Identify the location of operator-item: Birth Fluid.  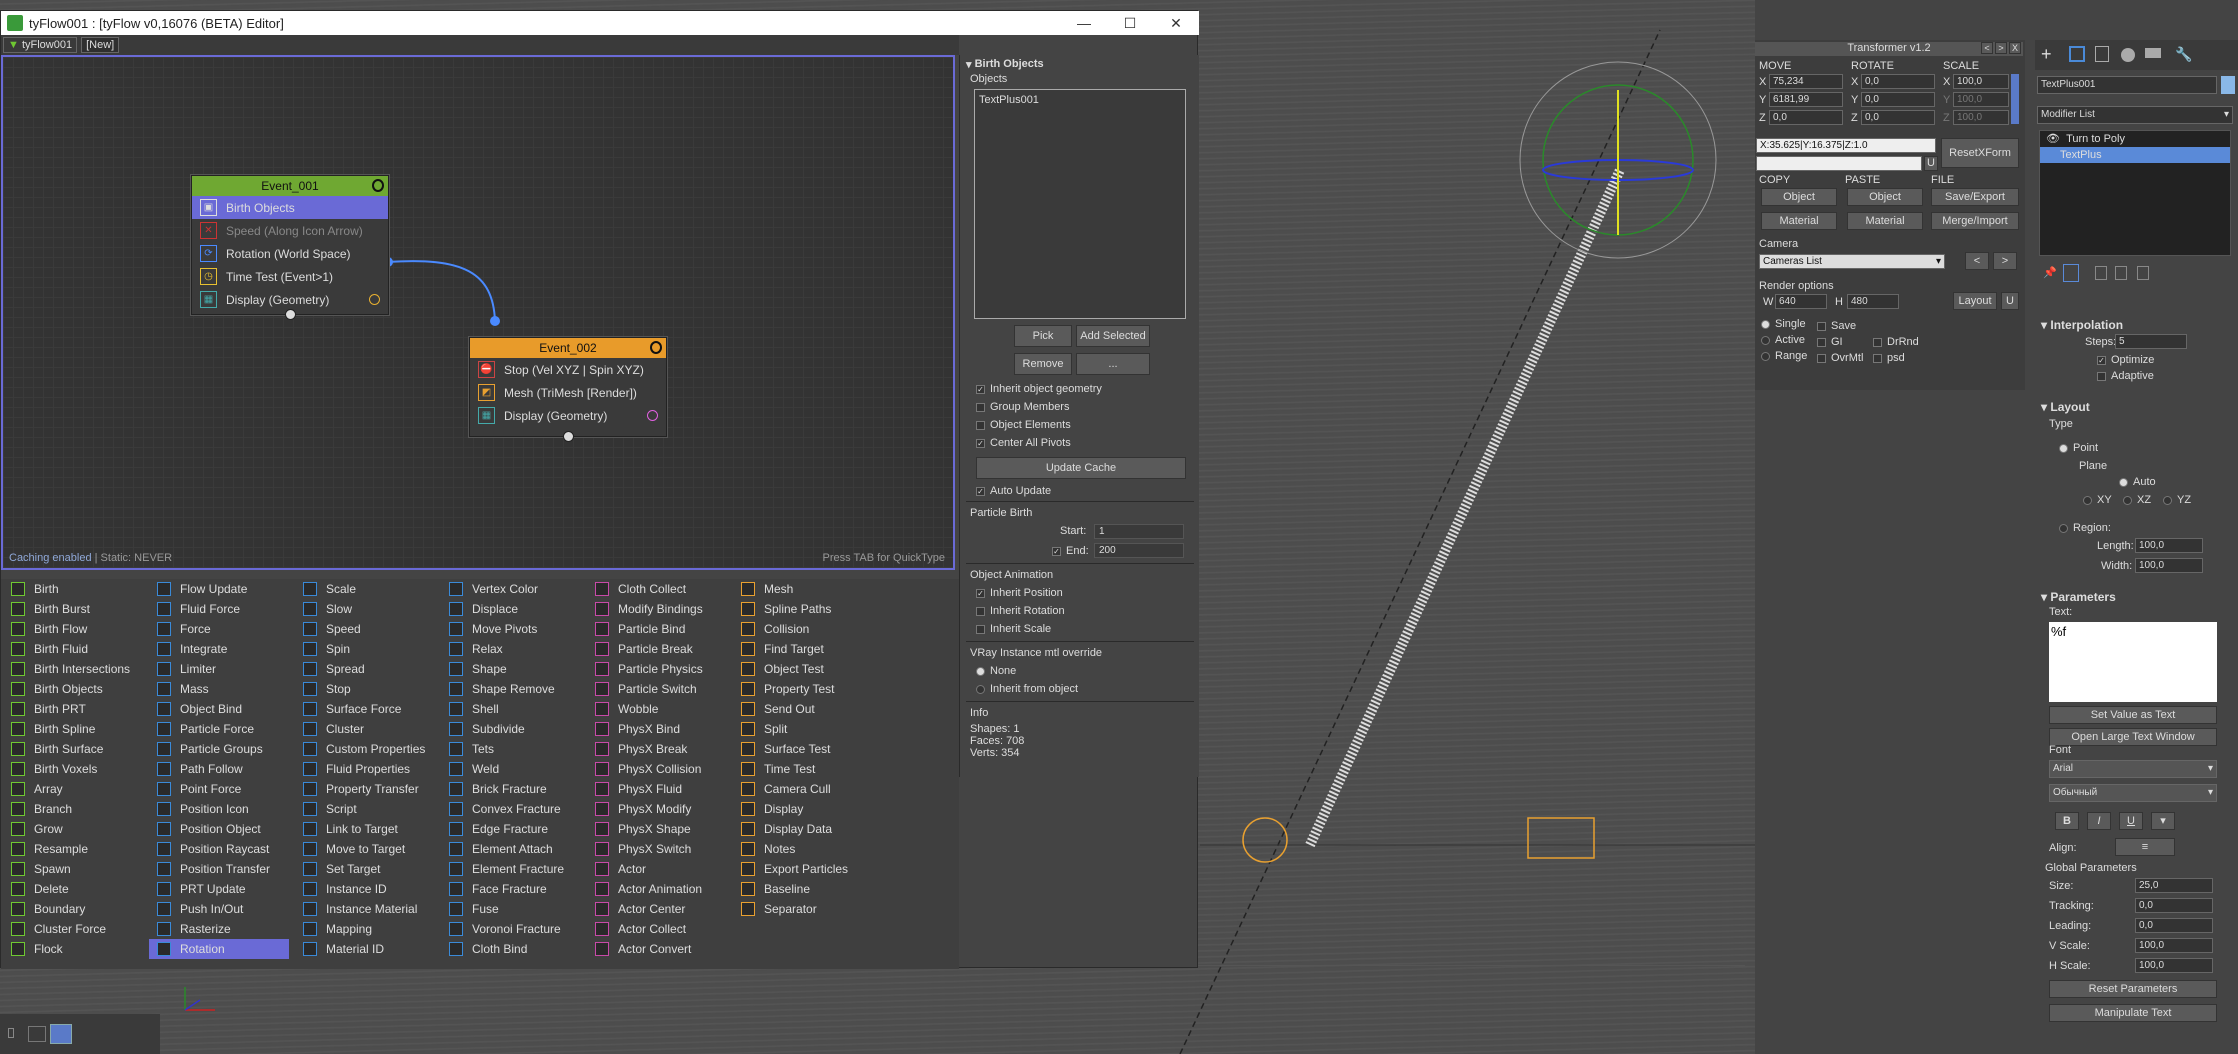
(73, 649).